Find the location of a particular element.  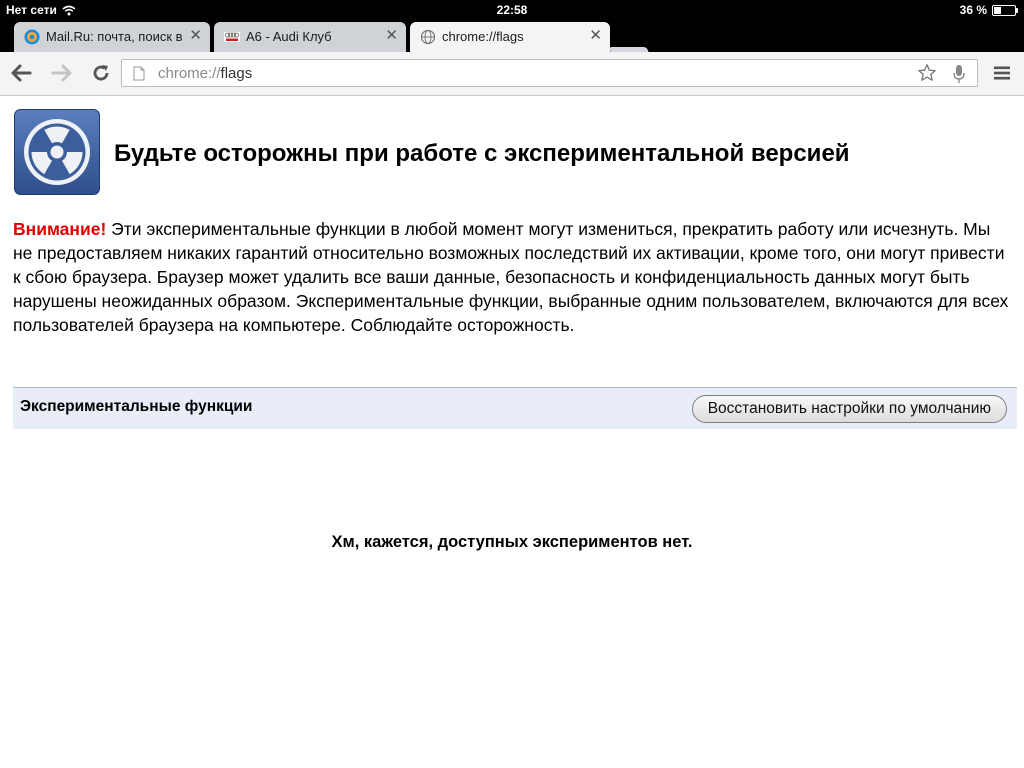

tab-title: A6 - Audi Клуб is located at coordinates (289, 36).